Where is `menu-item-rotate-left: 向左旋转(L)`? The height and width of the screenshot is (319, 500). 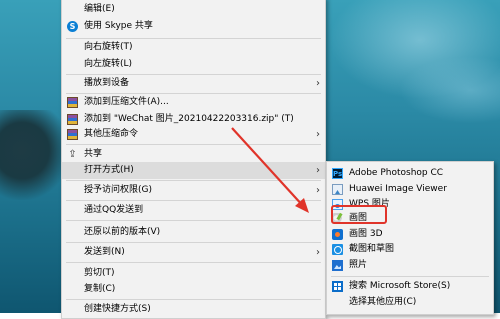
menu-item-rotate-left: 向左旋转(L) is located at coordinates (193, 64).